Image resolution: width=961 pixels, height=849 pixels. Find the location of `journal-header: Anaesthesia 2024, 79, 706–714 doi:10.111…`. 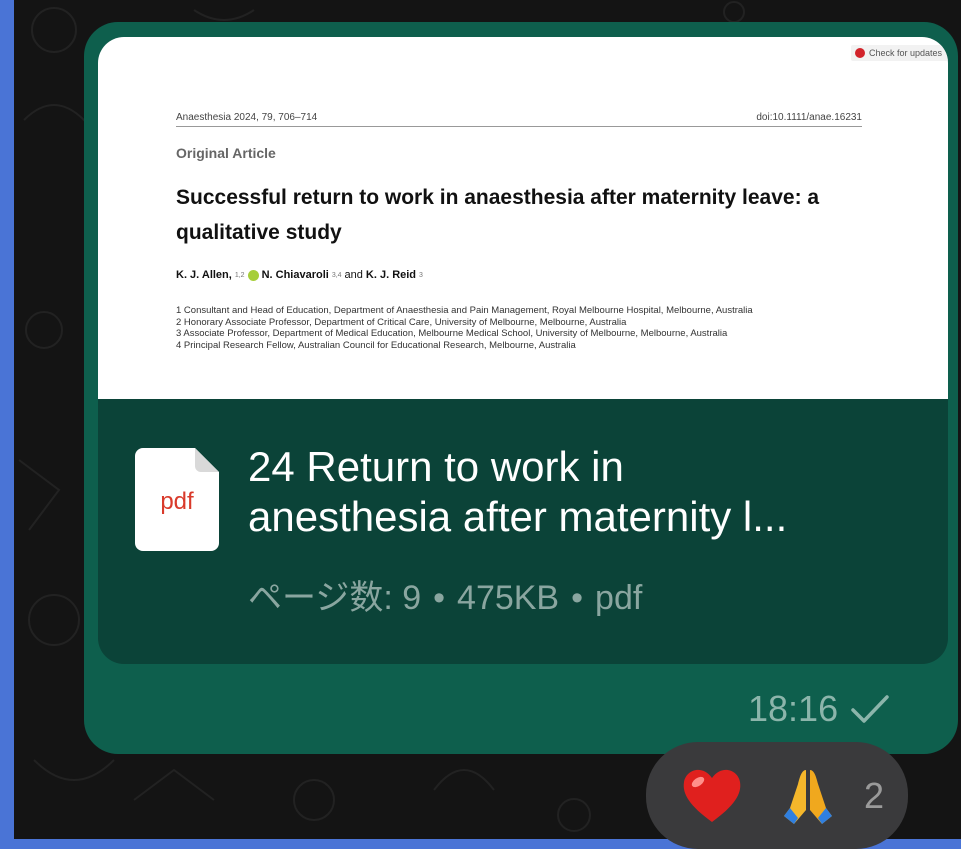

journal-header: Anaesthesia 2024, 79, 706–714 doi:10.111… is located at coordinates (519, 117).